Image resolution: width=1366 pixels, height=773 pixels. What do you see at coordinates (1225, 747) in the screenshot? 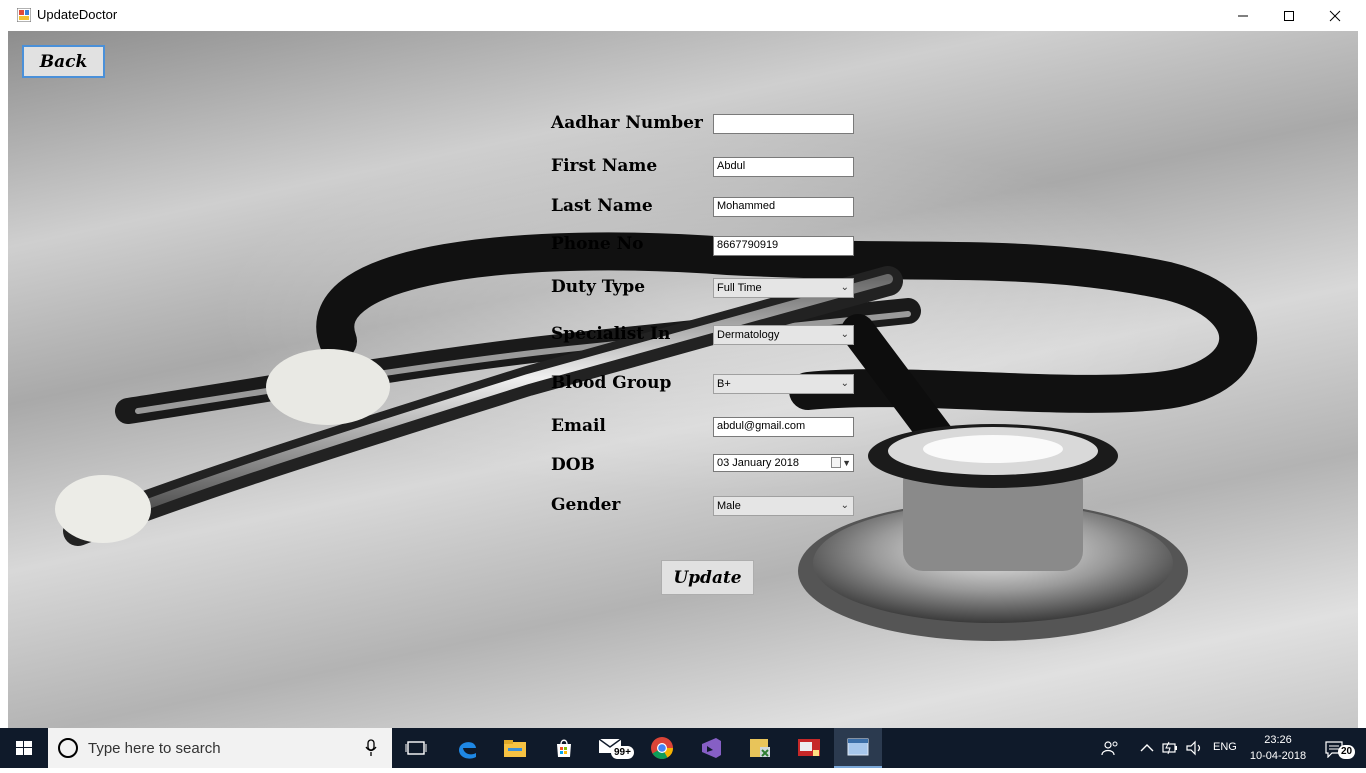
I see `input-language: ENG` at bounding box center [1225, 747].